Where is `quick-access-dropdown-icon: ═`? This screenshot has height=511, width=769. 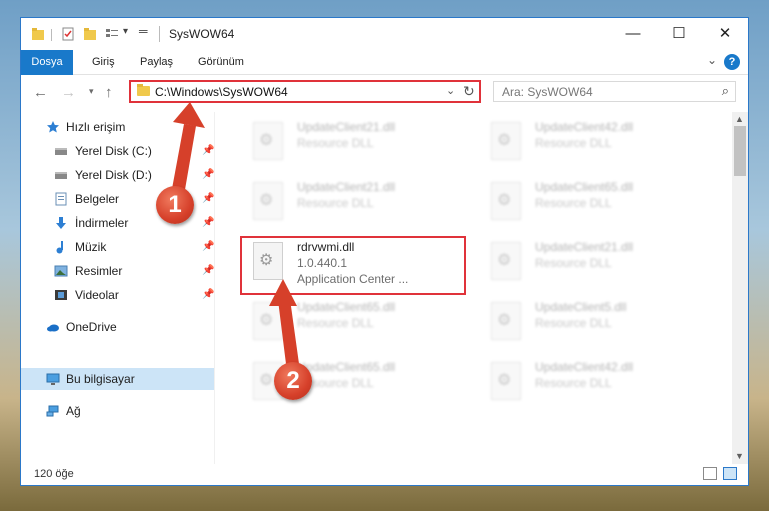
quick-access-dropdown-icon: ═ is located at coordinates (143, 31).